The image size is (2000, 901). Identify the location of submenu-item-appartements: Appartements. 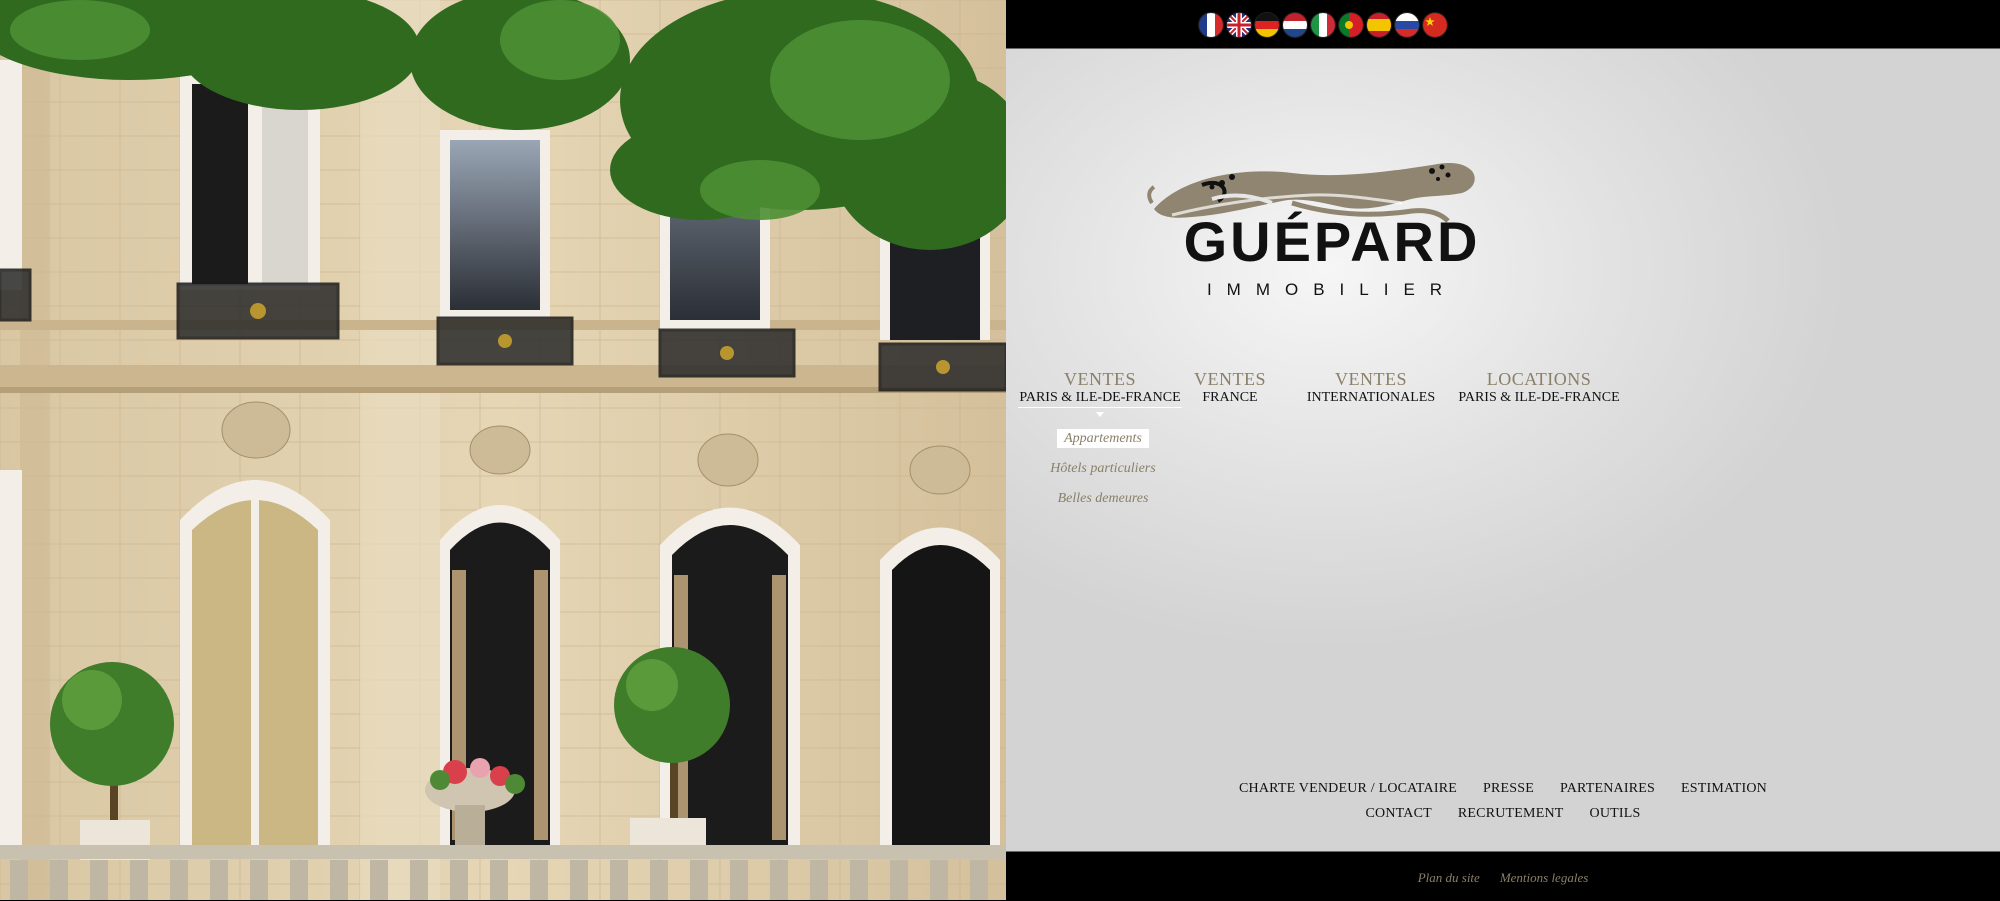
(1103, 439).